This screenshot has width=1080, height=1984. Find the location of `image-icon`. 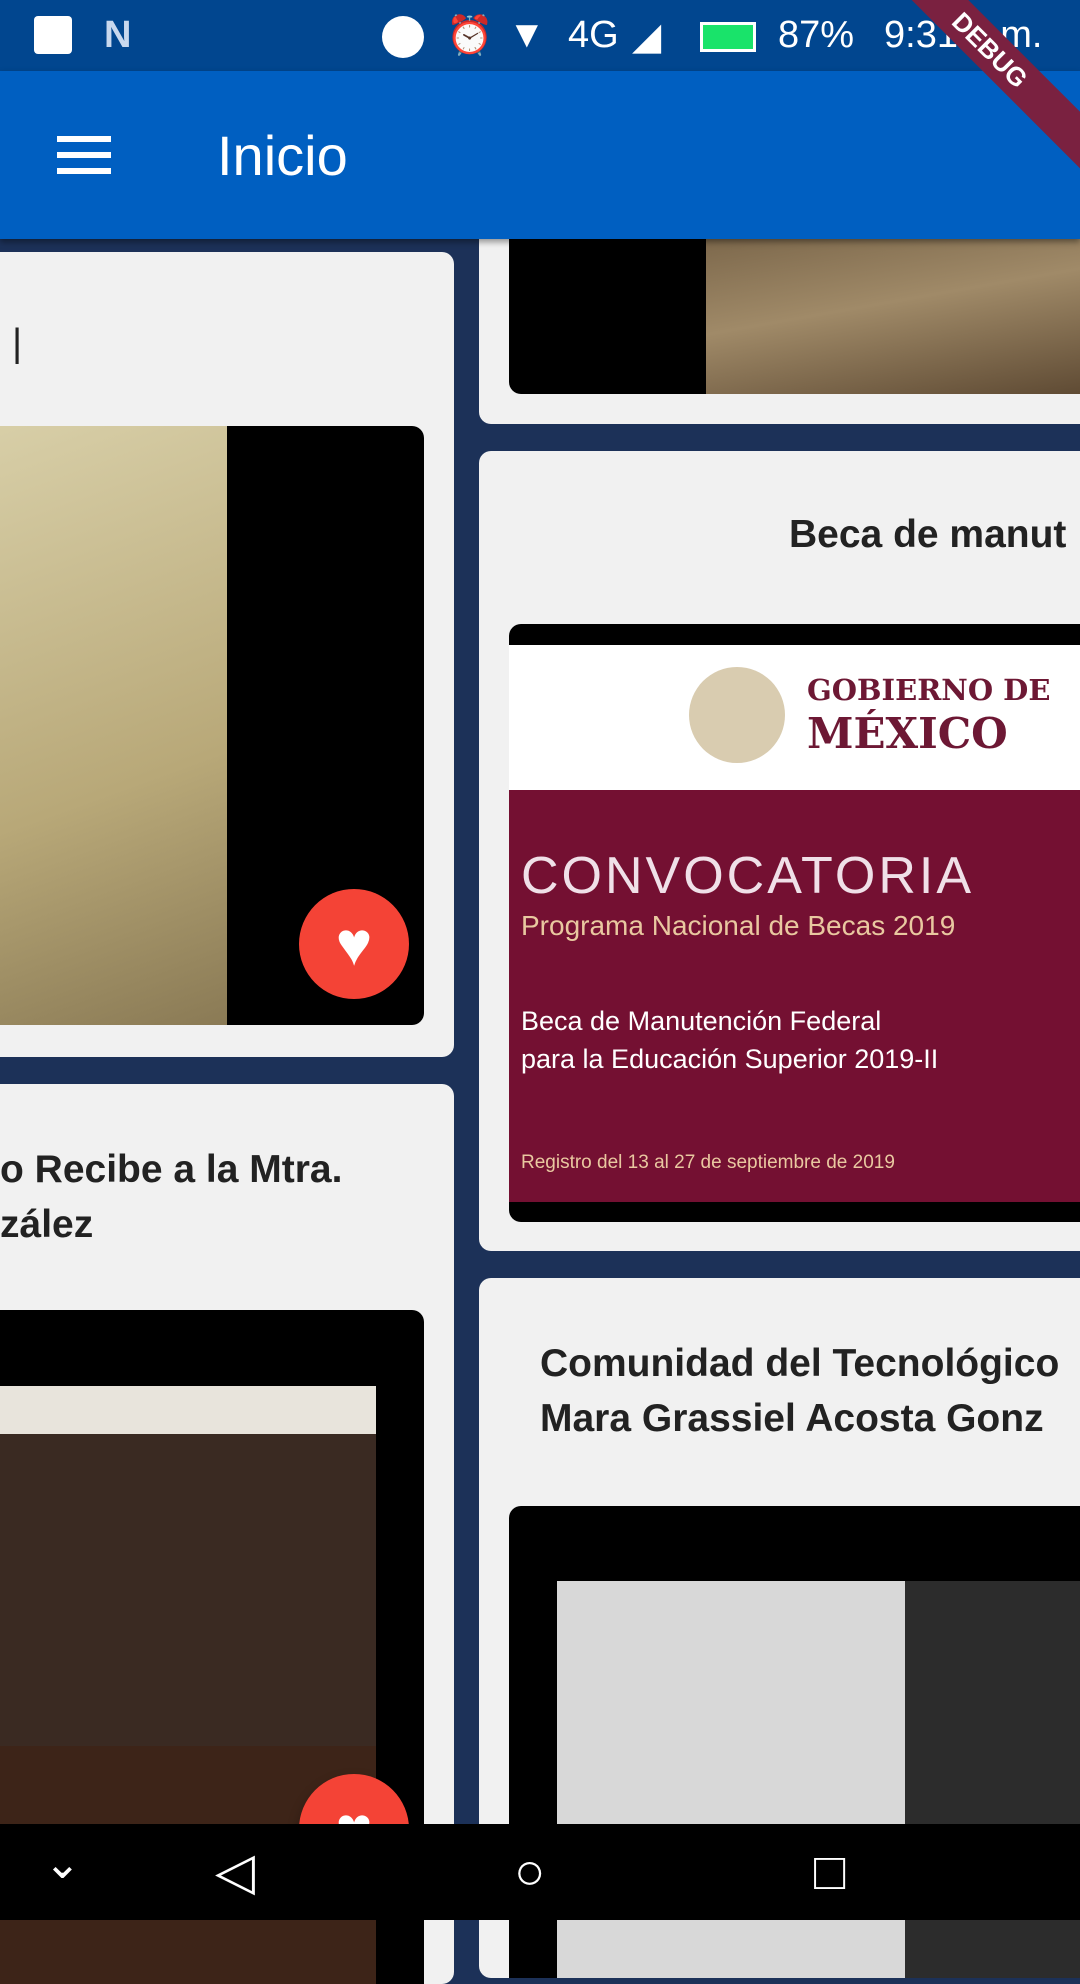

image-icon is located at coordinates (53, 35).